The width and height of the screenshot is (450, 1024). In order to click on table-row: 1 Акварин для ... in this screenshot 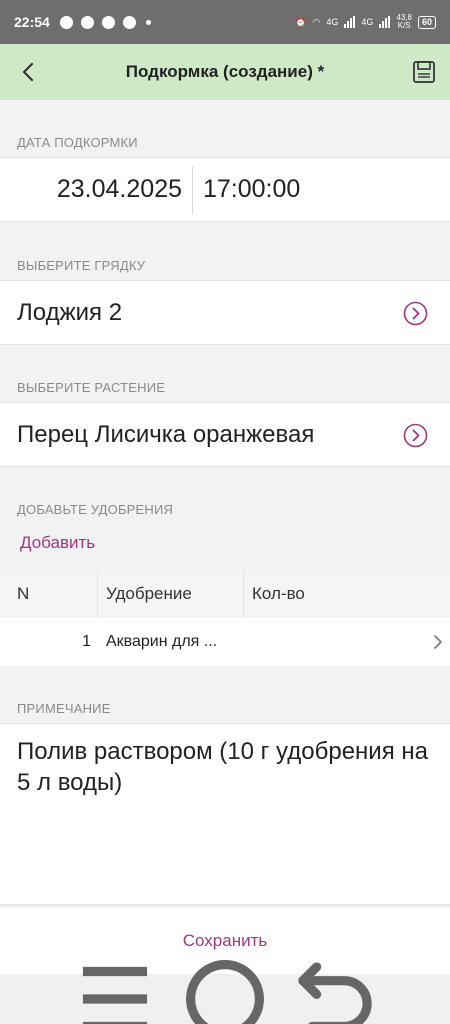, I will do `click(225, 642)`.